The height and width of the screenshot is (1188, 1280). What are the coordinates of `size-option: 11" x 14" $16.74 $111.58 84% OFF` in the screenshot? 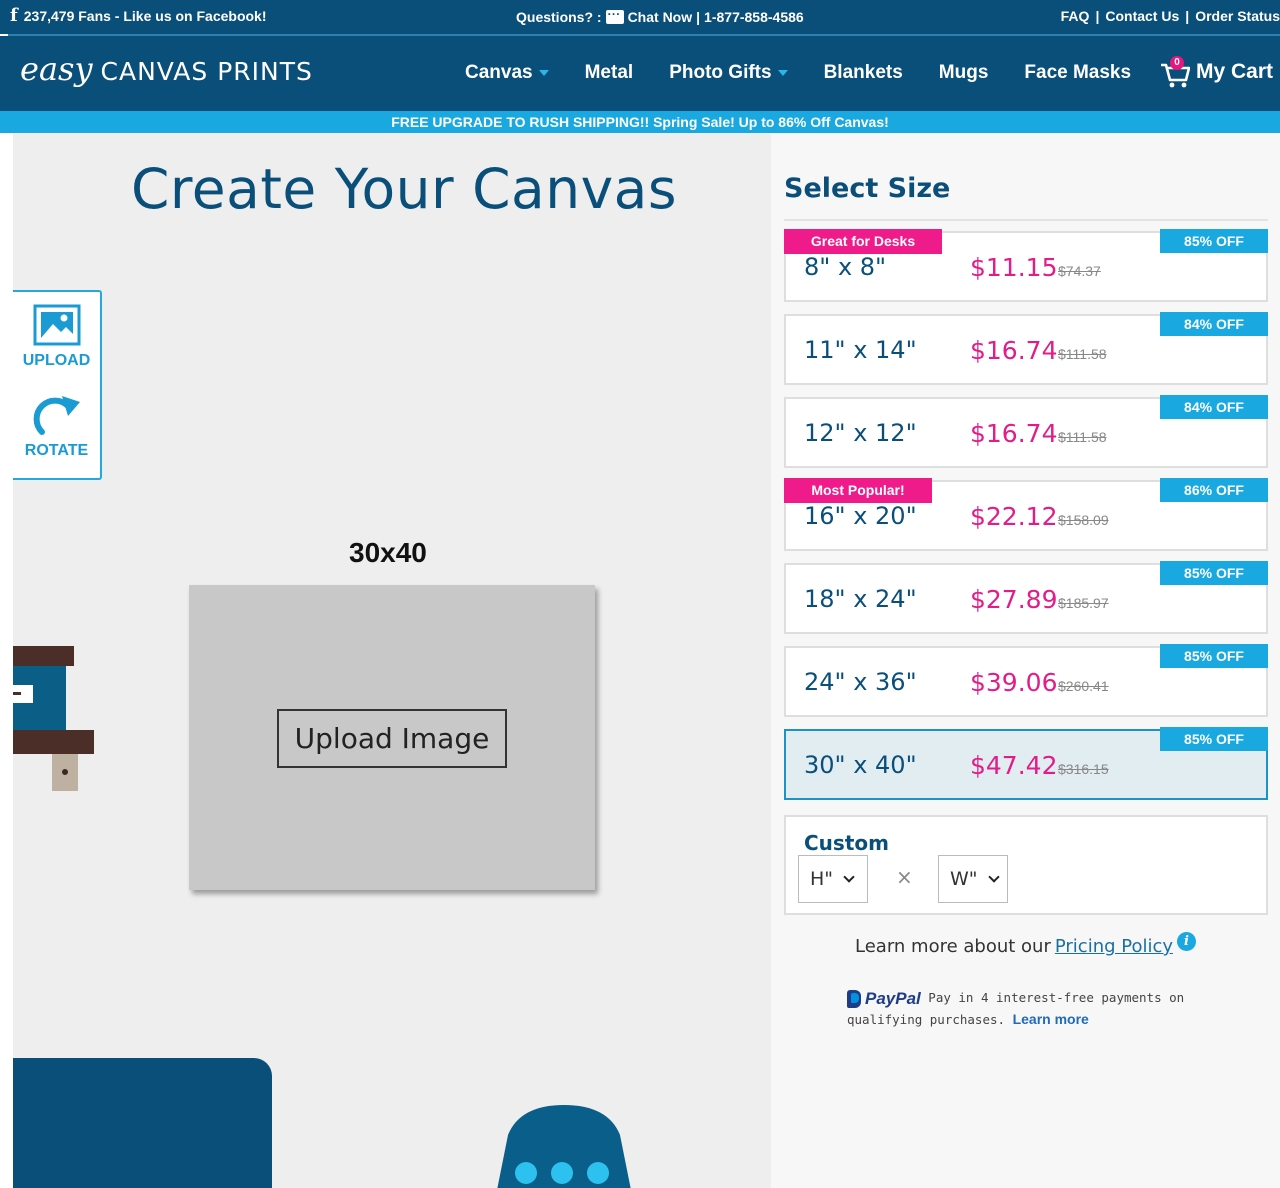 It's located at (1026, 348).